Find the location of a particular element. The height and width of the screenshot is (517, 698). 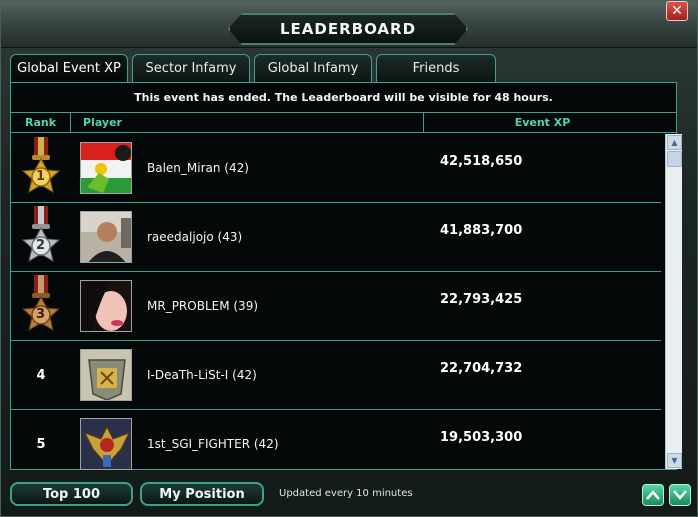

column-player: Player is located at coordinates (247, 122).